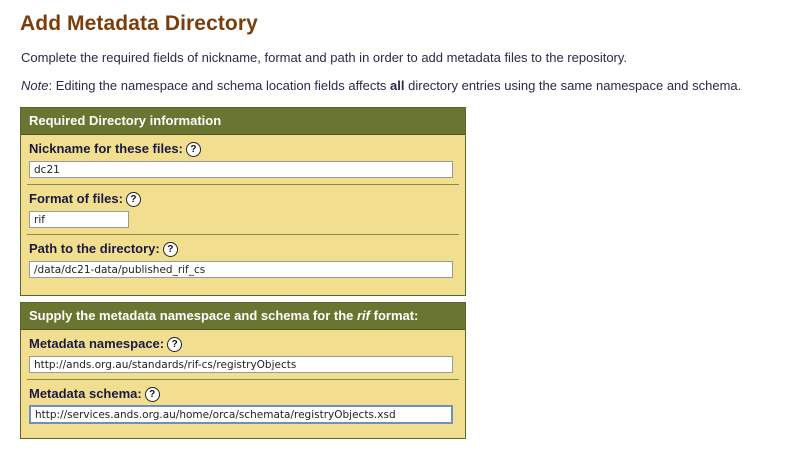 The image size is (786, 457). What do you see at coordinates (243, 210) in the screenshot?
I see `format-row: Format of files:?` at bounding box center [243, 210].